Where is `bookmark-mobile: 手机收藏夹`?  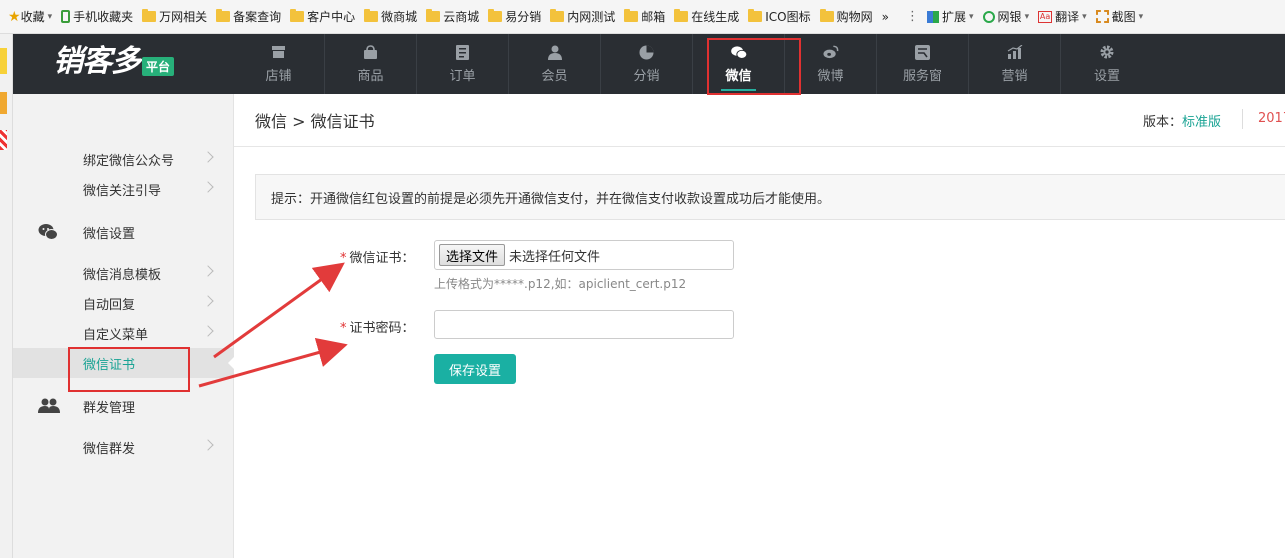
bookmark-mobile: 手机收藏夹 is located at coordinates (97, 16).